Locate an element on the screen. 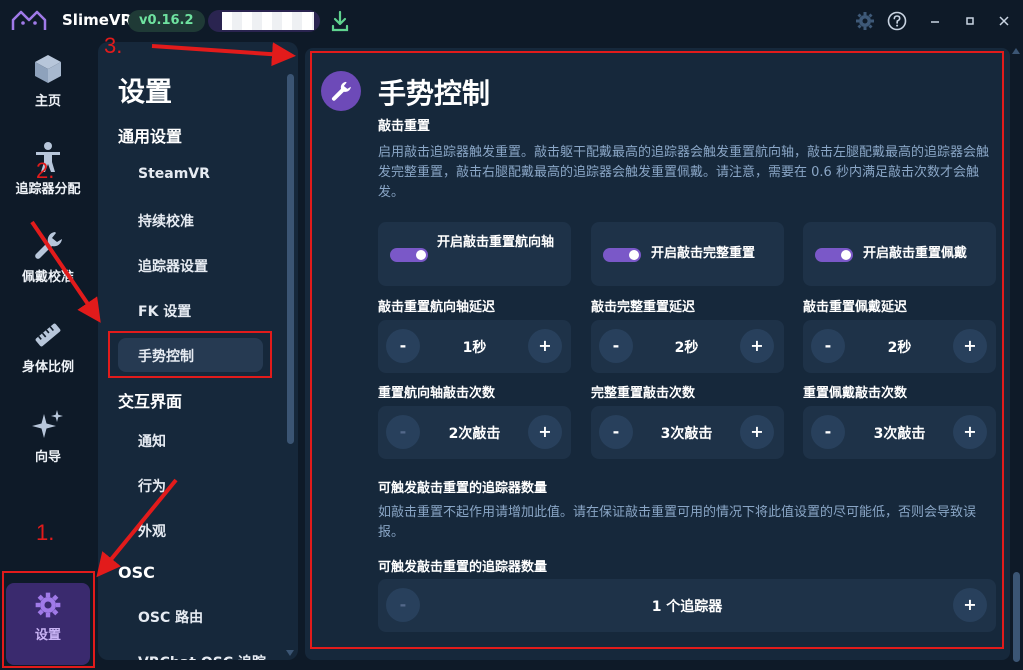  main-scroll-up-icon is located at coordinates (1016, 51).